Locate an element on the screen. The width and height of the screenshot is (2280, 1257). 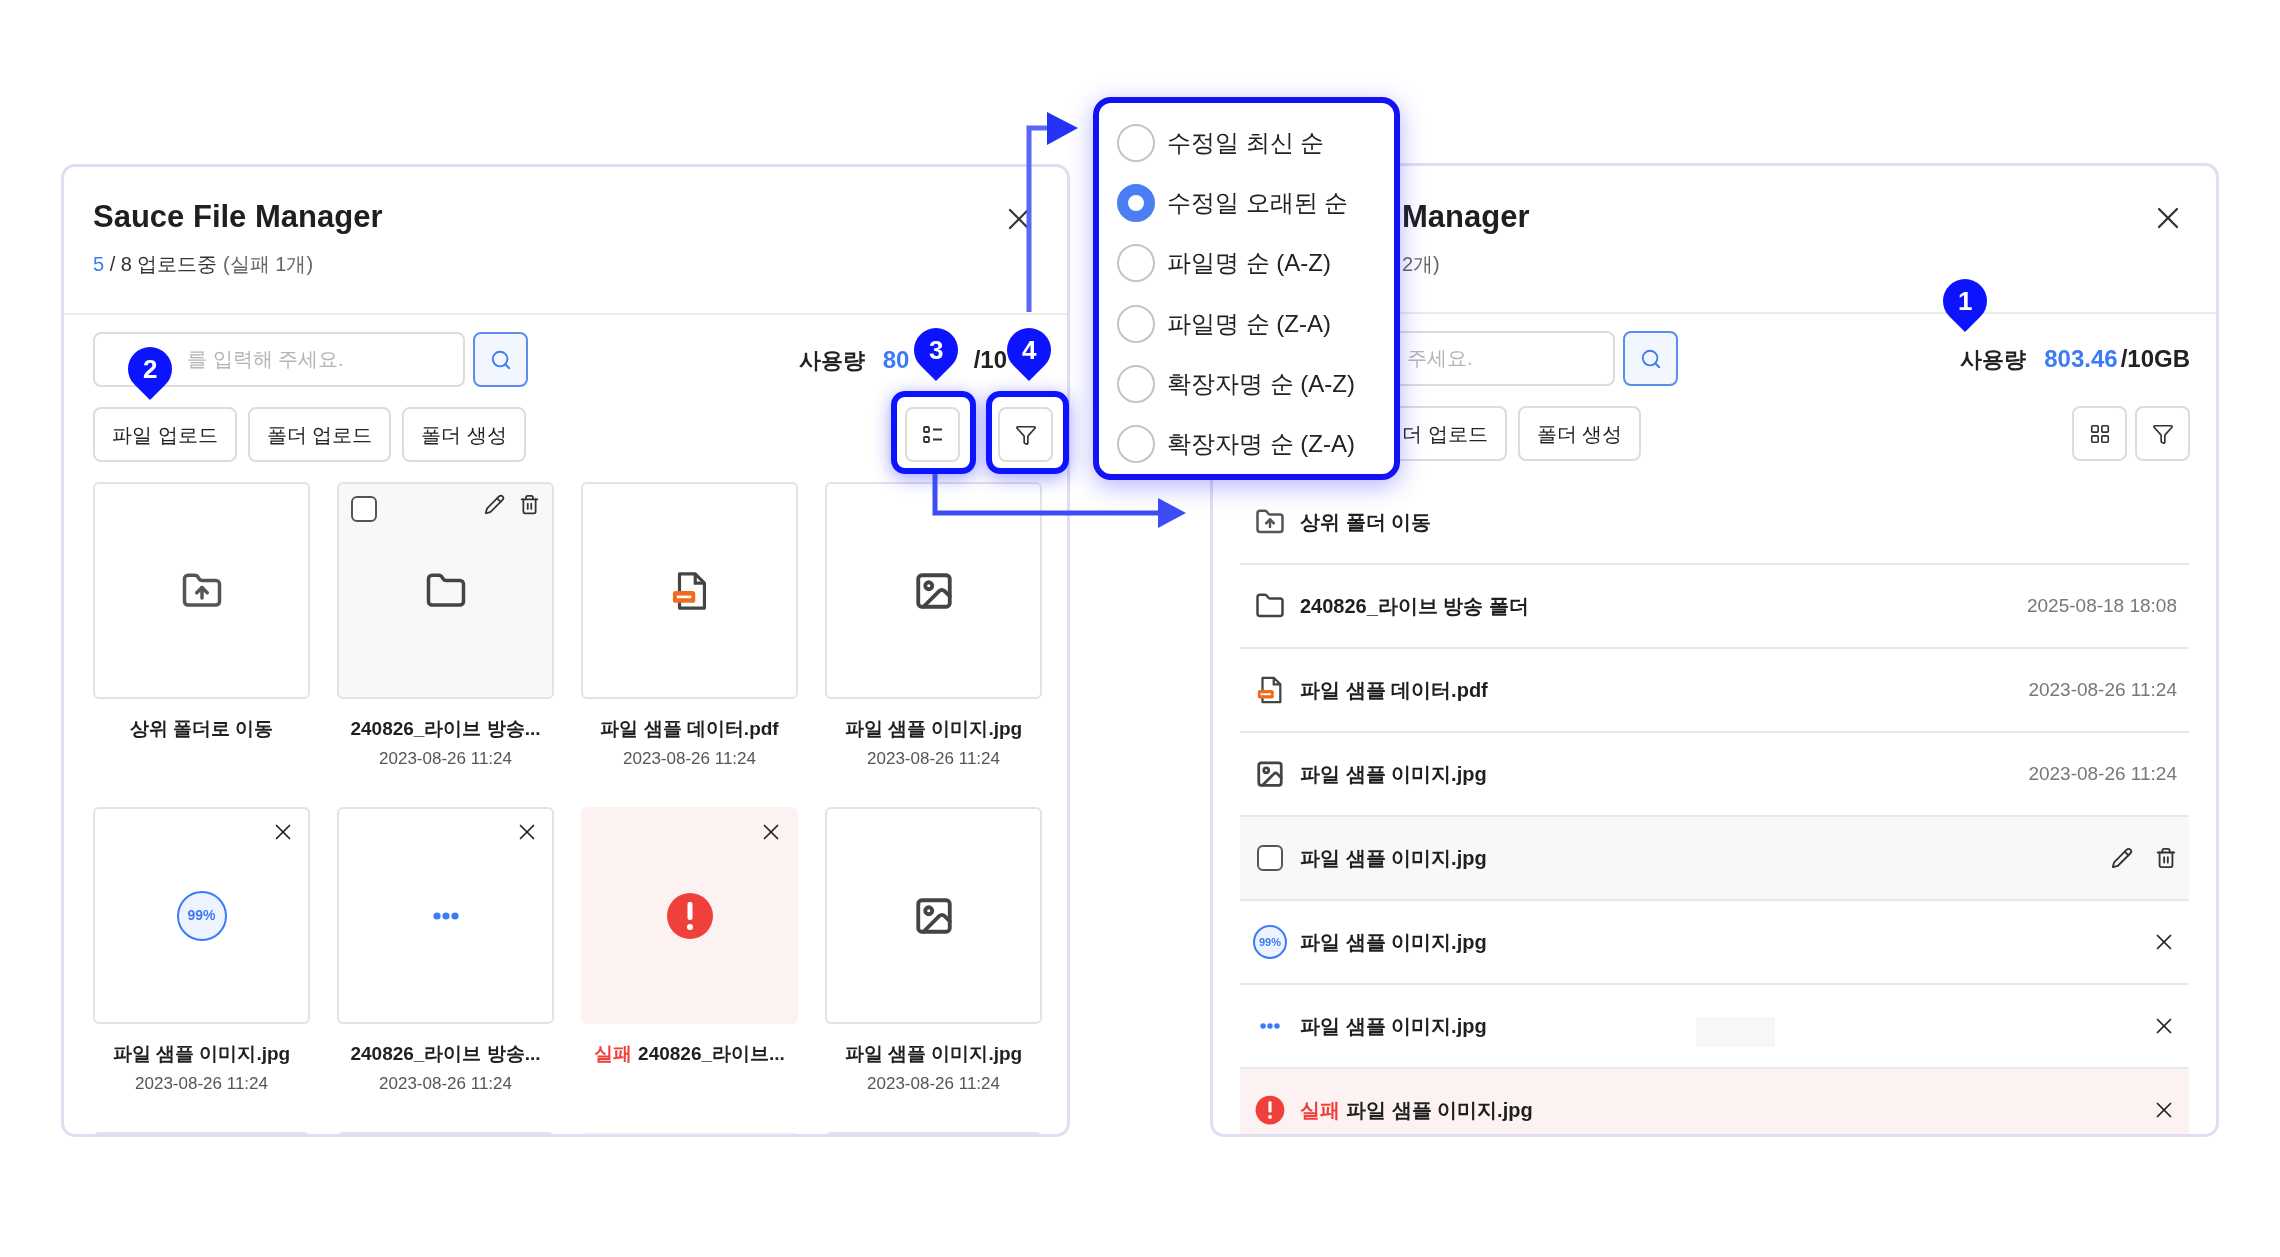
usage-used: 803.46 is located at coordinates (2081, 358).